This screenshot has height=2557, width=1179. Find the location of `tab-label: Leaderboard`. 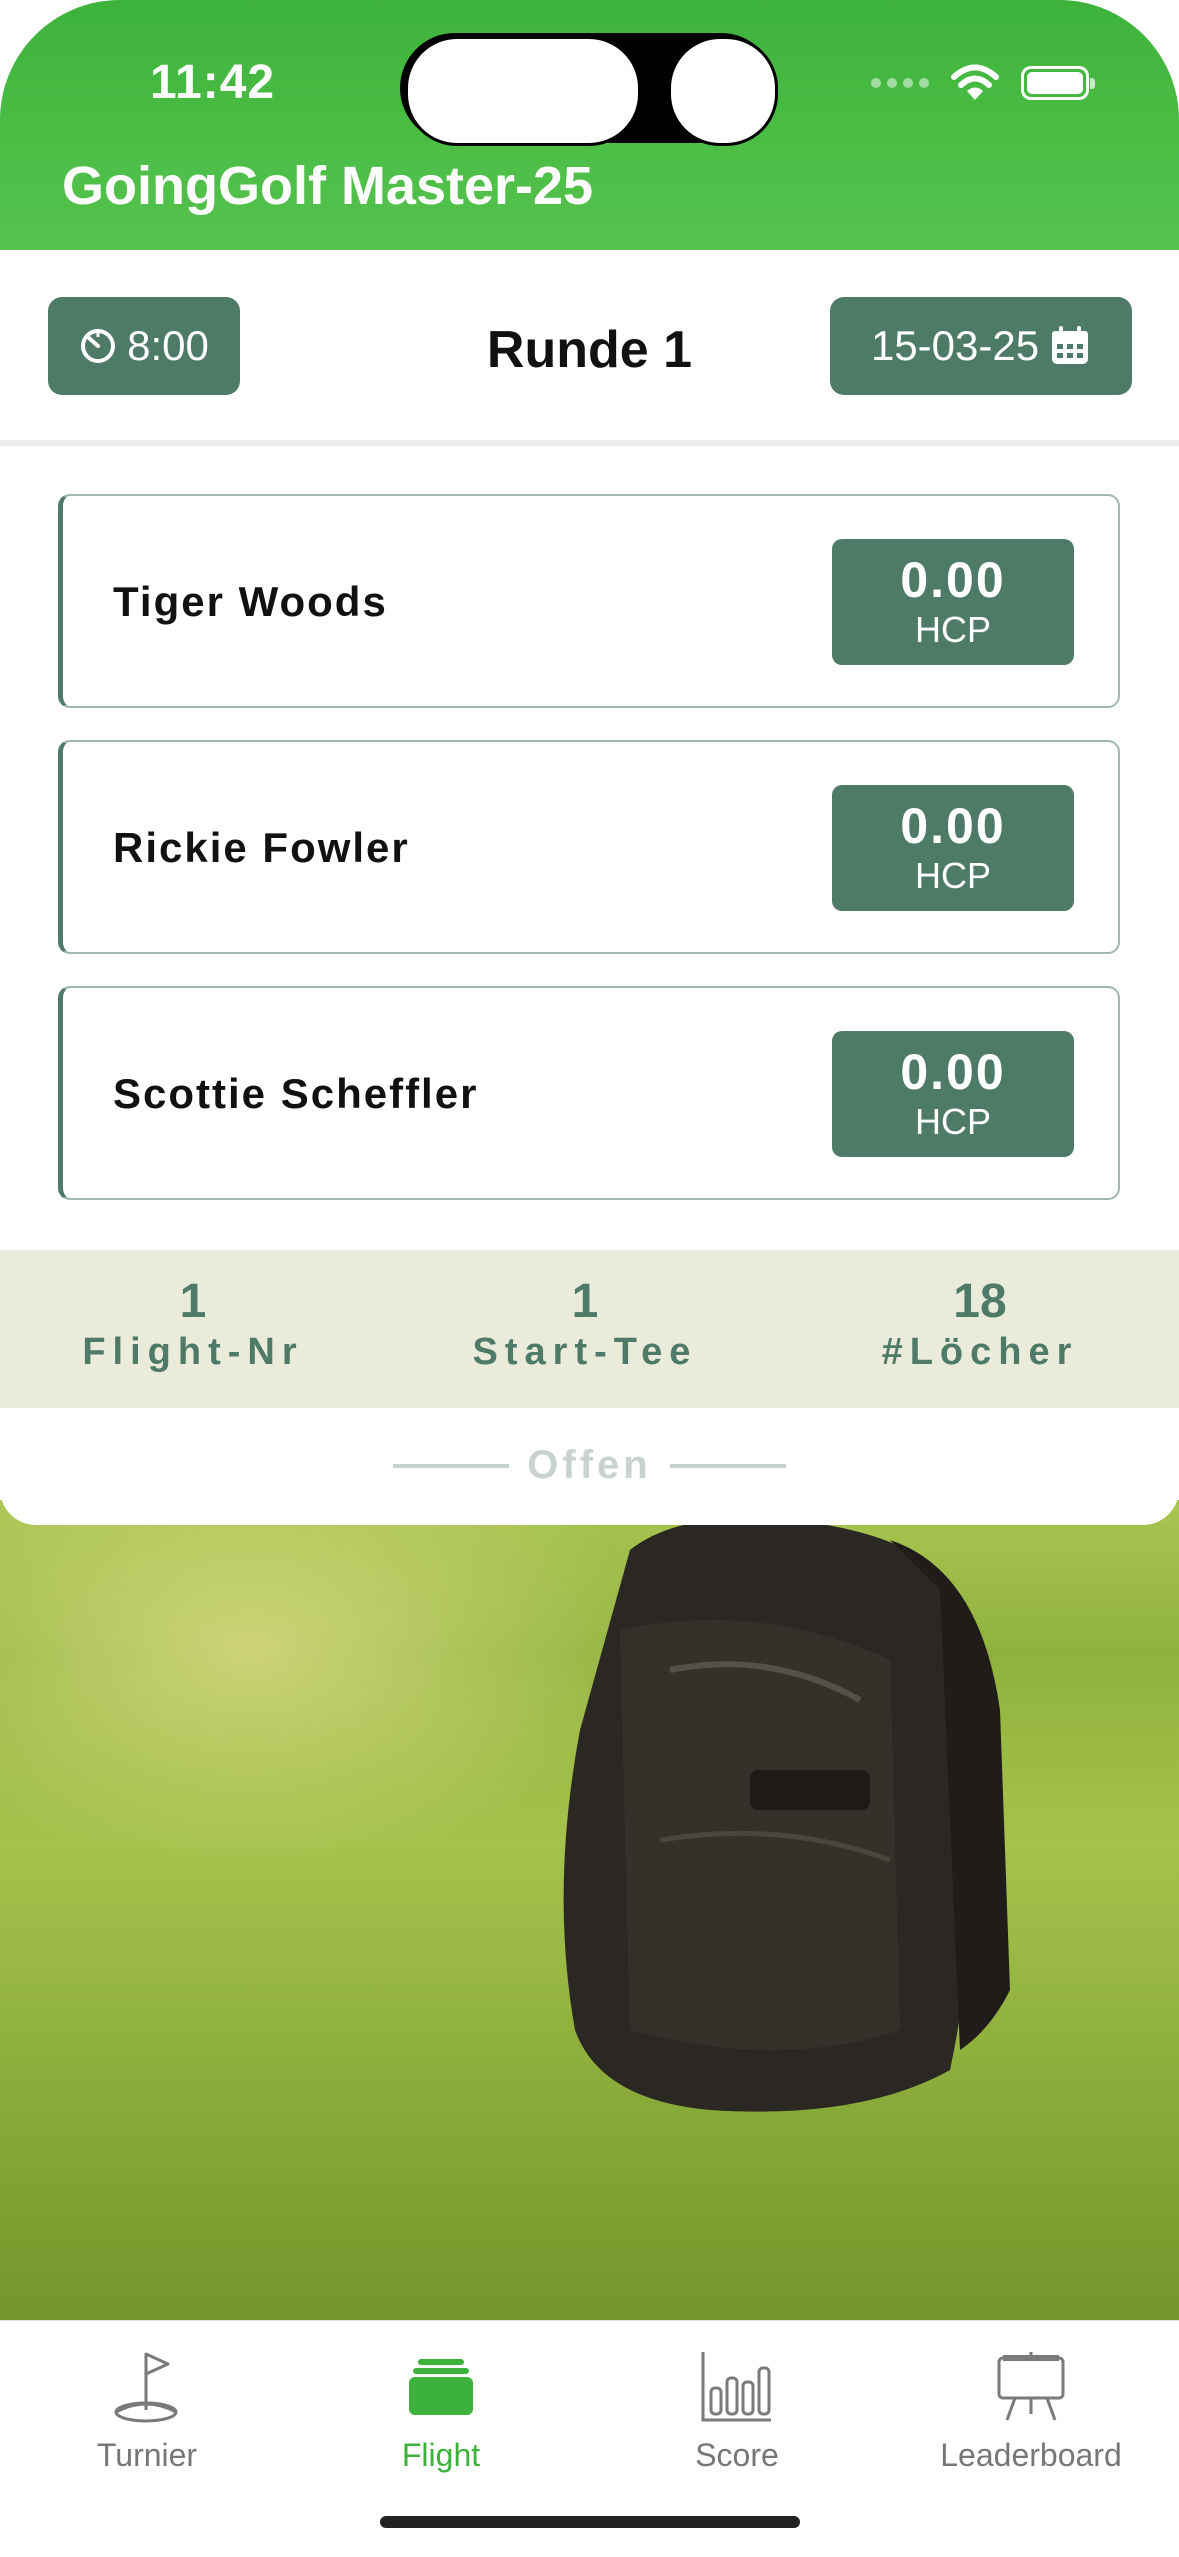

tab-label: Leaderboard is located at coordinates (1031, 2455).